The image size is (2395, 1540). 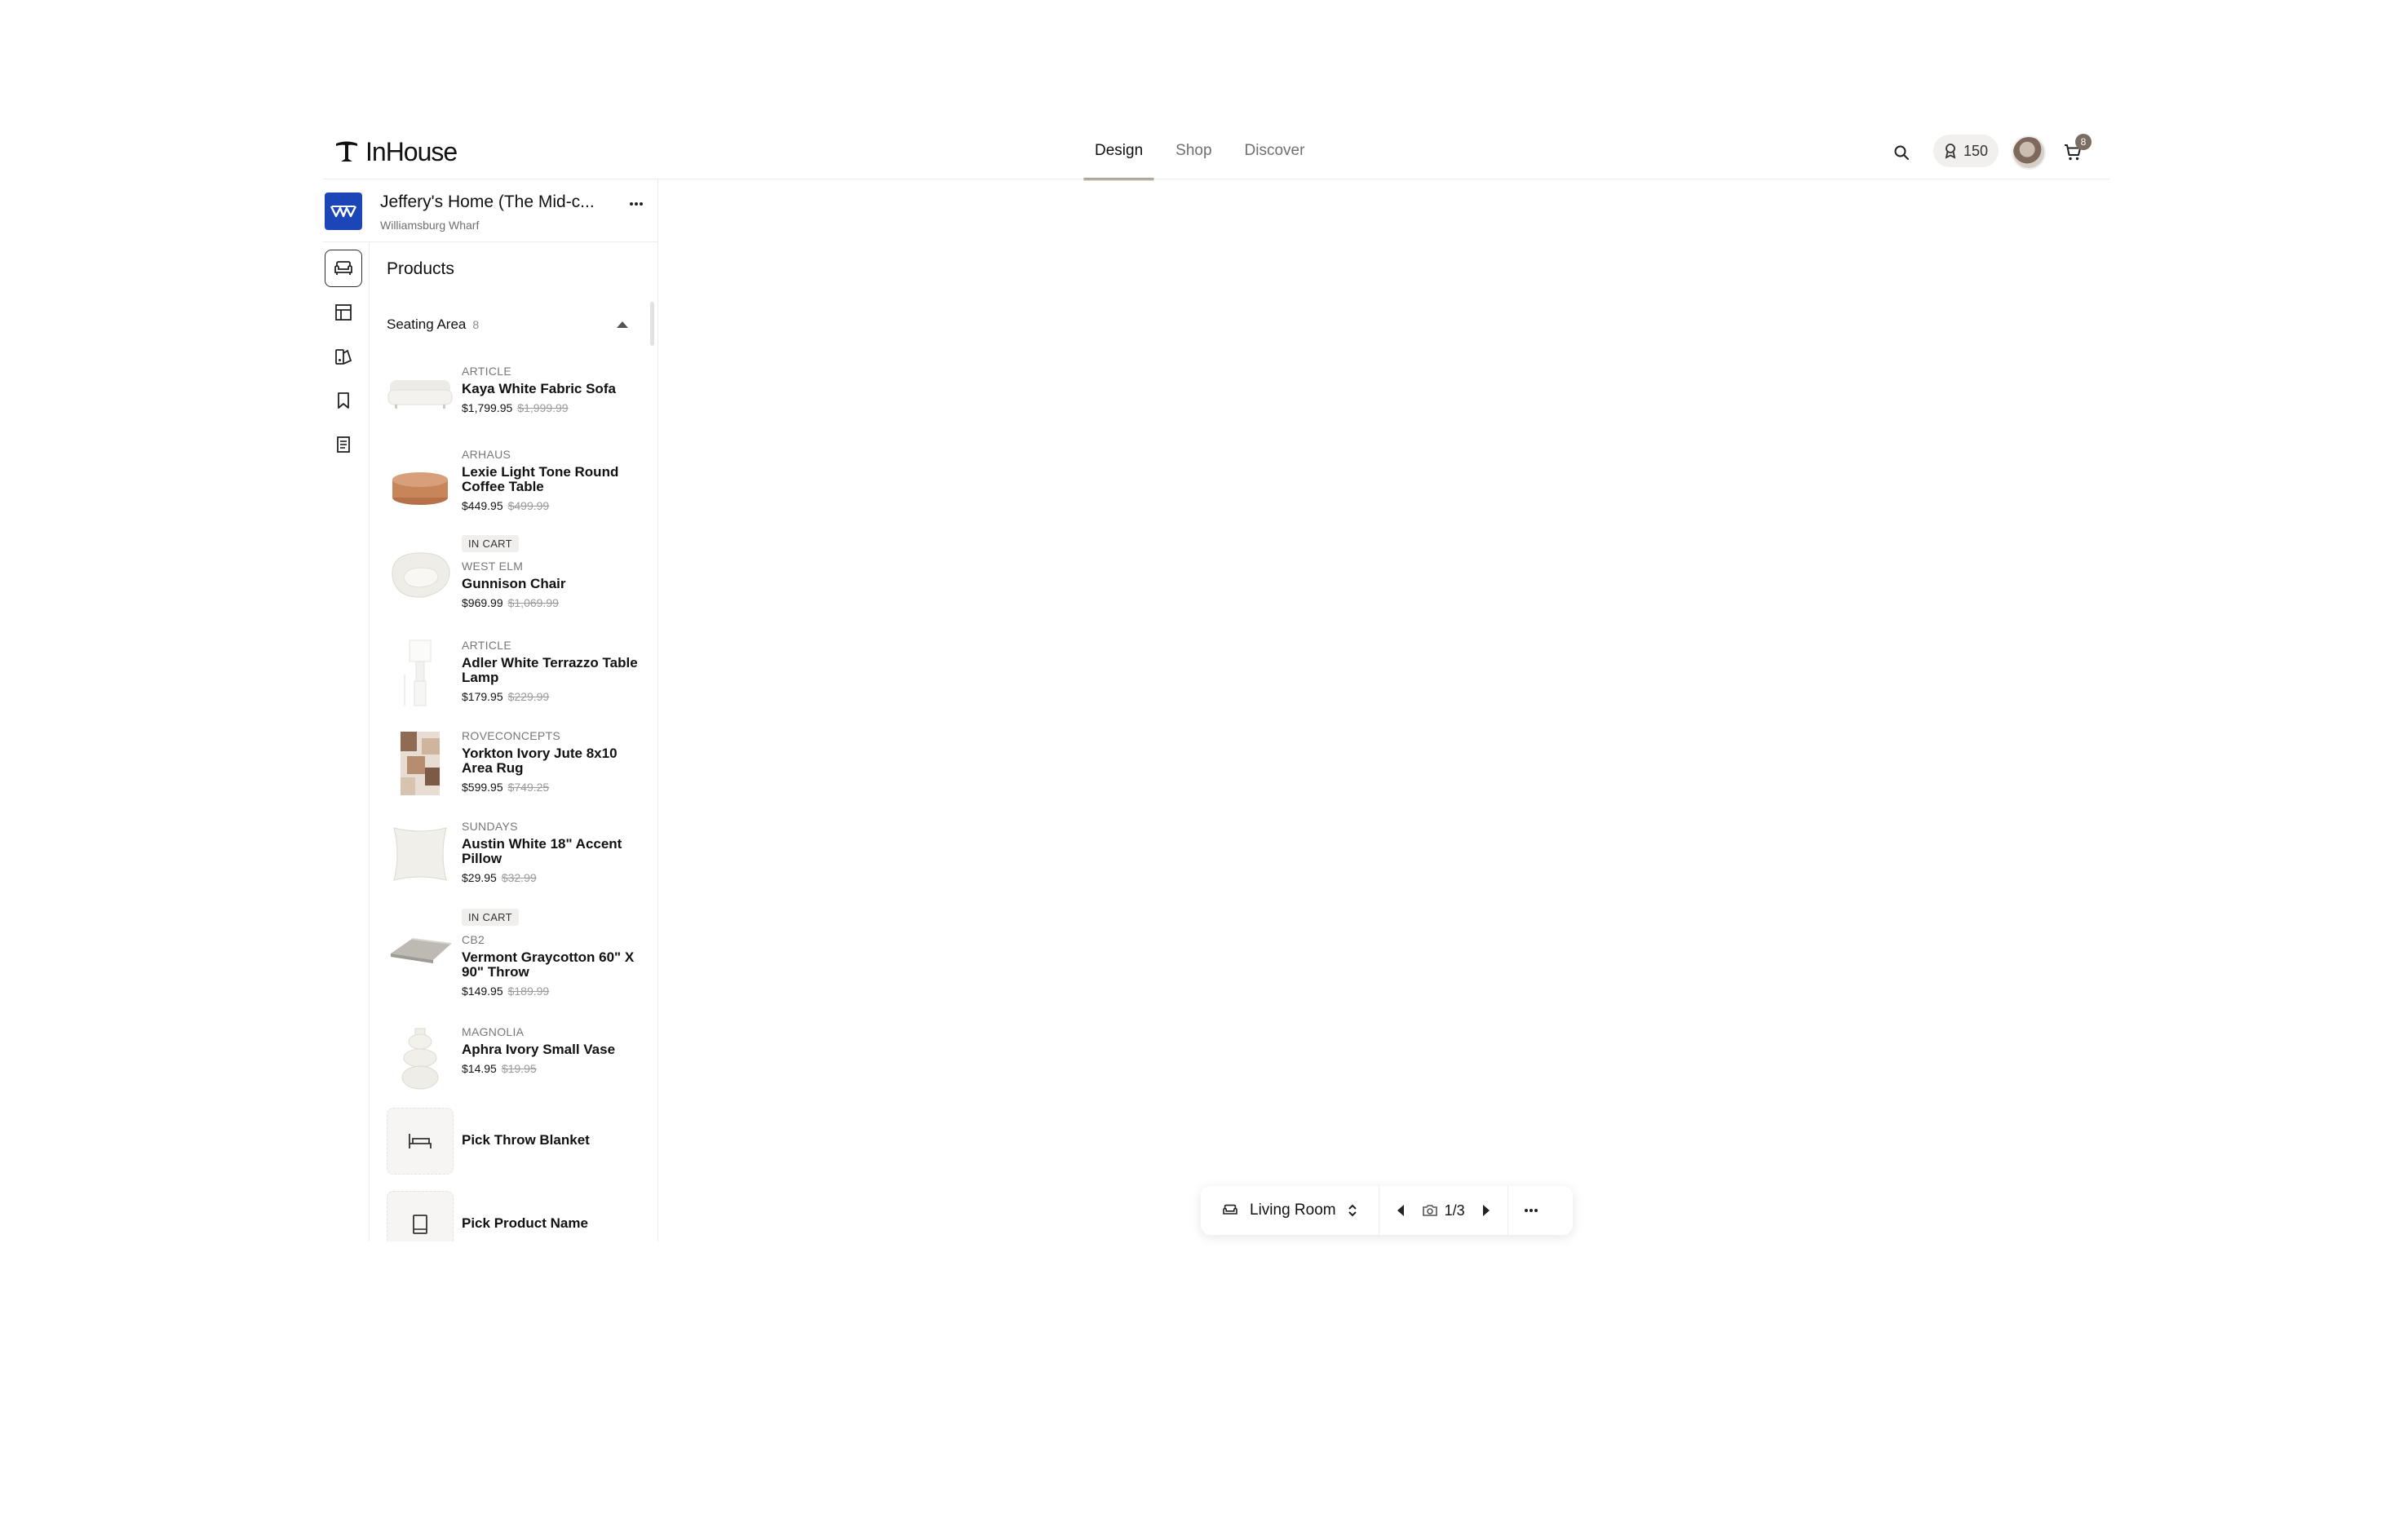 What do you see at coordinates (528, 787) in the screenshot?
I see `product-old-price: $749.25` at bounding box center [528, 787].